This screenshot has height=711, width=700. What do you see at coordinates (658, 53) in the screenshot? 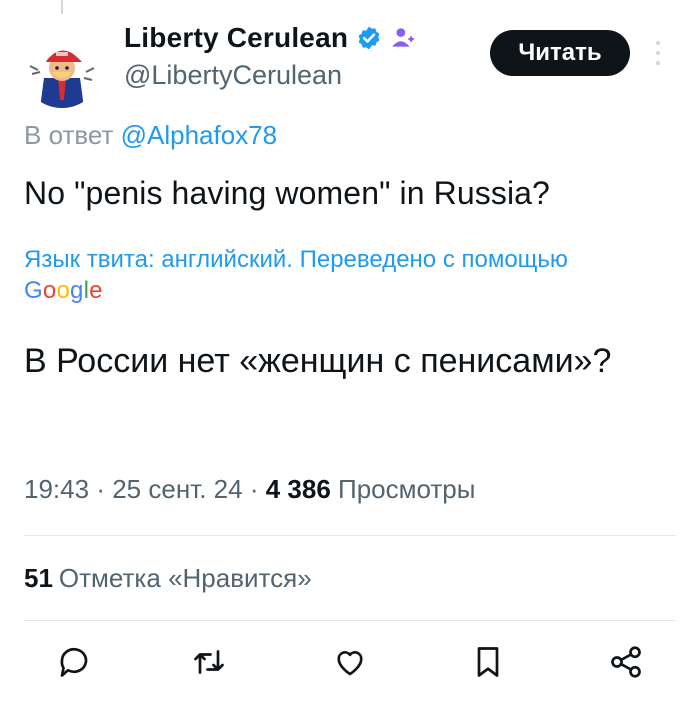
I see `more-vertical-icon` at bounding box center [658, 53].